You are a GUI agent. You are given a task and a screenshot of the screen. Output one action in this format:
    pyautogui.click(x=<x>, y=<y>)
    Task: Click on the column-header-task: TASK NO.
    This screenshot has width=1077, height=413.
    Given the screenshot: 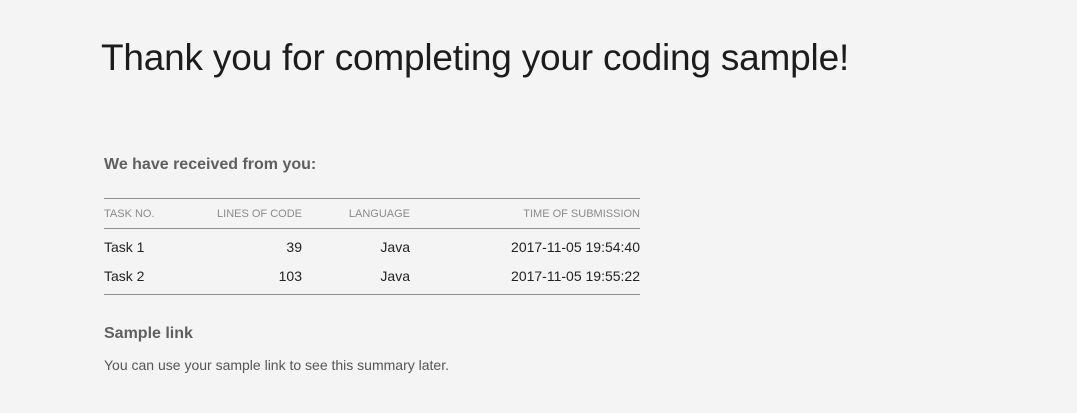 What is the action you would take?
    pyautogui.click(x=159, y=213)
    